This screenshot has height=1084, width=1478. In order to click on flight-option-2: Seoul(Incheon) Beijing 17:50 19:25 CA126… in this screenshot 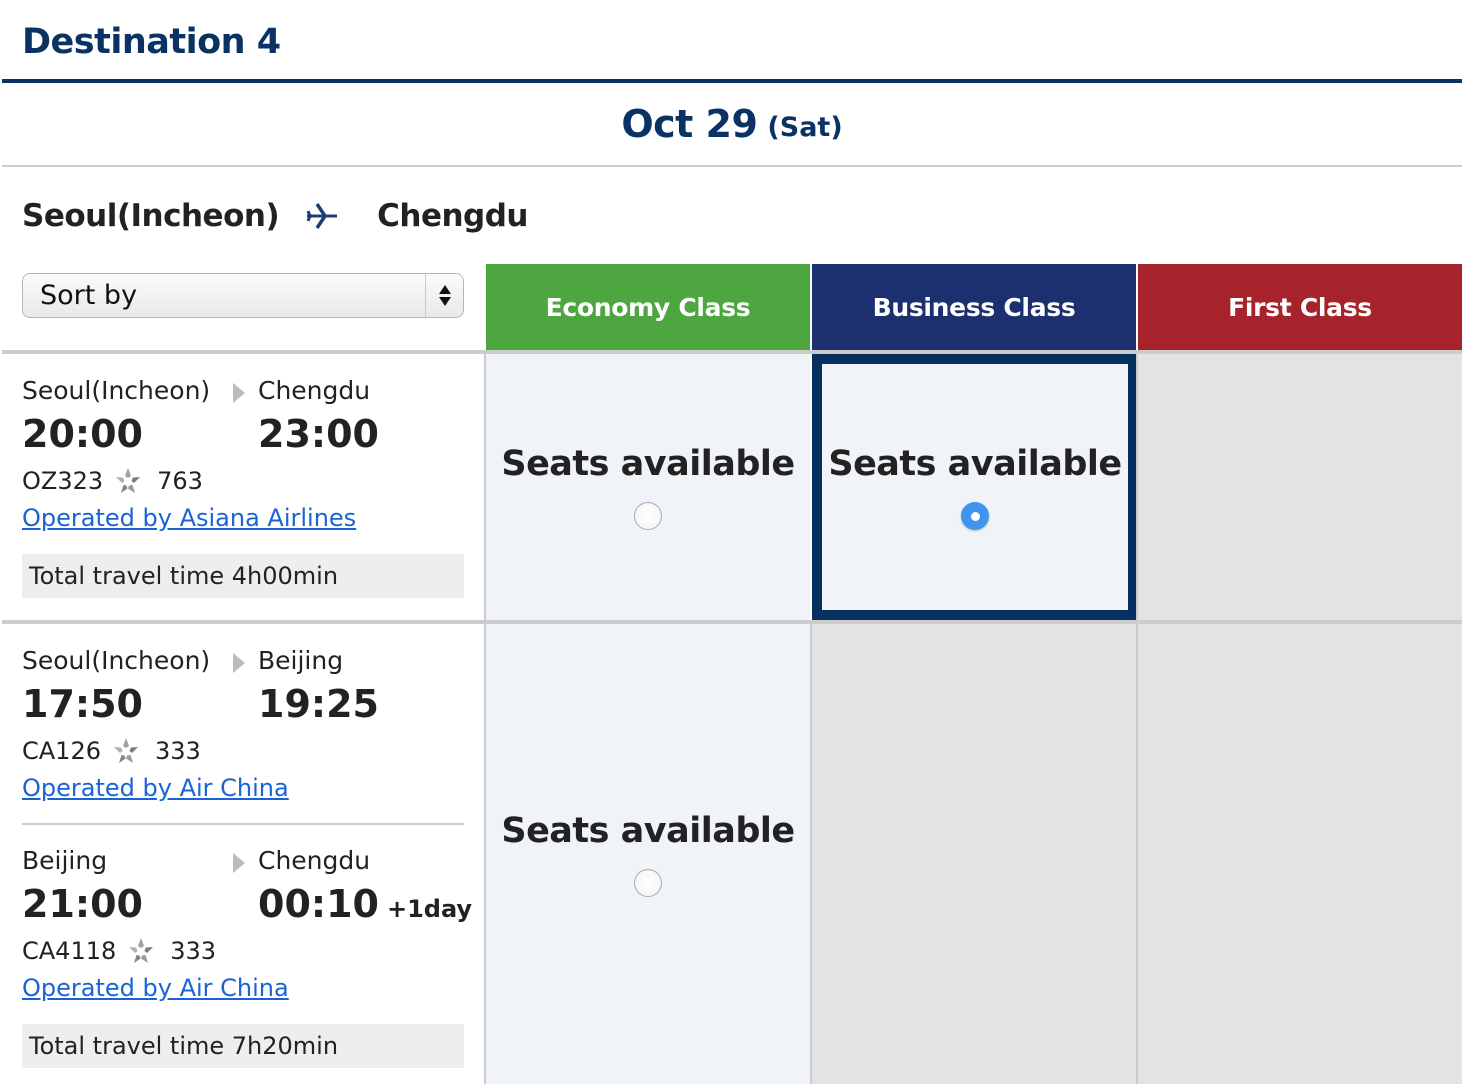, I will do `click(247, 857)`.